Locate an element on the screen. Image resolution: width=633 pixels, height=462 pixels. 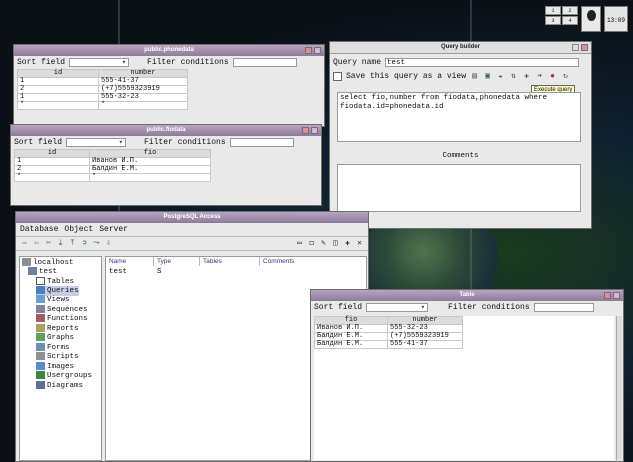
fiodata-grid: id fio 1 Иванов И.П. 2 Балдин Е.М. * * is located at coordinates (112, 165).